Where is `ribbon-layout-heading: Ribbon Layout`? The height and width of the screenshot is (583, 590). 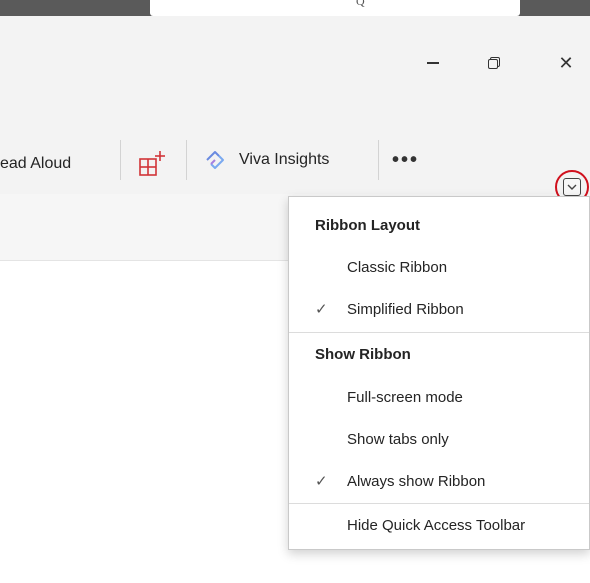
ribbon-layout-heading: Ribbon Layout is located at coordinates (367, 225).